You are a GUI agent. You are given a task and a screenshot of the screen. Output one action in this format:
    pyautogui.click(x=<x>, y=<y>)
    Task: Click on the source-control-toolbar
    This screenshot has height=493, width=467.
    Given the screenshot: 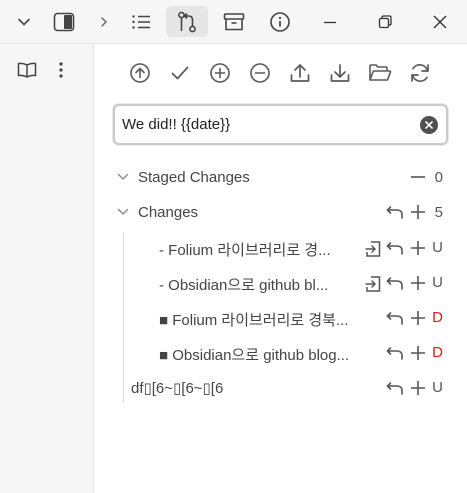 What is the action you would take?
    pyautogui.click(x=280, y=73)
    